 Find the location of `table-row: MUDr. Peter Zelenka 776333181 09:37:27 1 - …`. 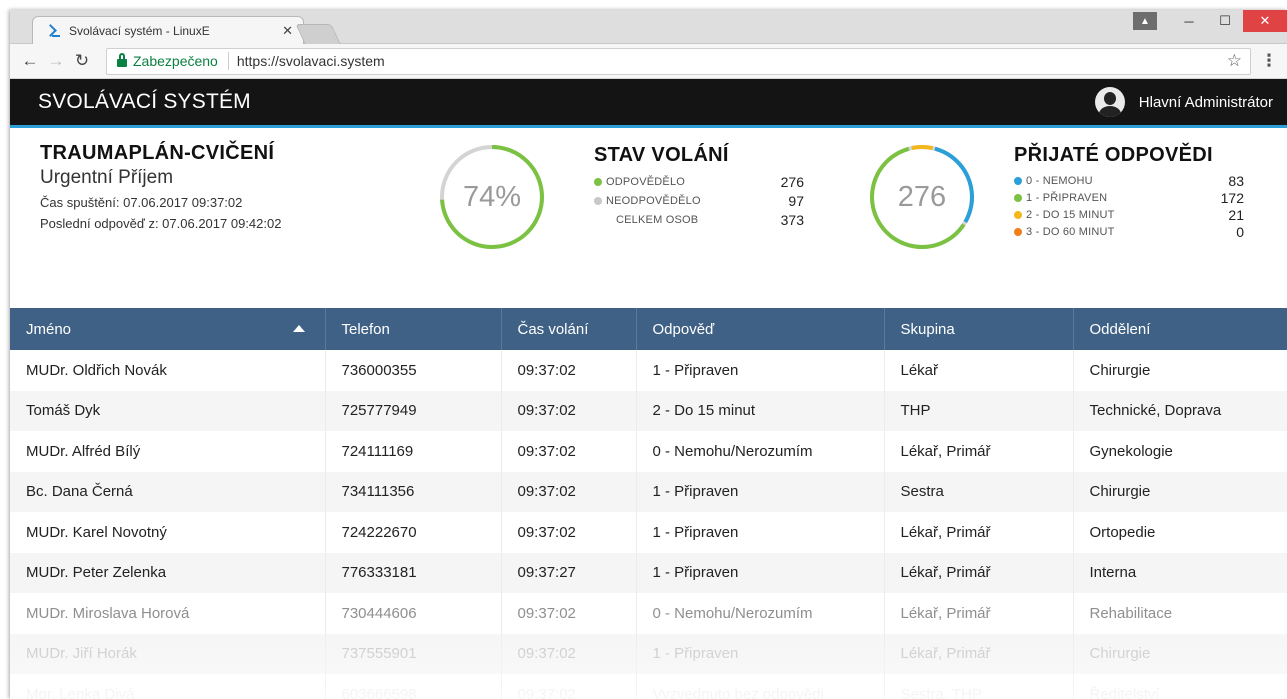

table-row: MUDr. Peter Zelenka 776333181 09:37:27 1 - … is located at coordinates (648, 572).